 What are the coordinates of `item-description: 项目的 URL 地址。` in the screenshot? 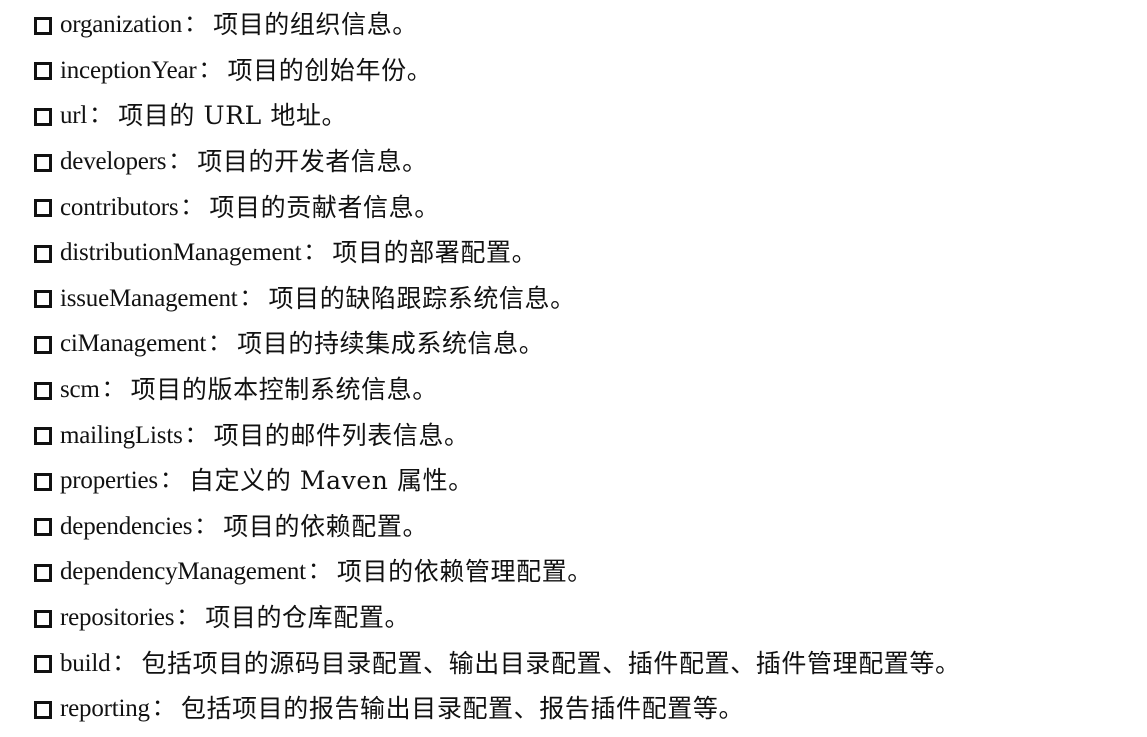 It's located at (233, 116).